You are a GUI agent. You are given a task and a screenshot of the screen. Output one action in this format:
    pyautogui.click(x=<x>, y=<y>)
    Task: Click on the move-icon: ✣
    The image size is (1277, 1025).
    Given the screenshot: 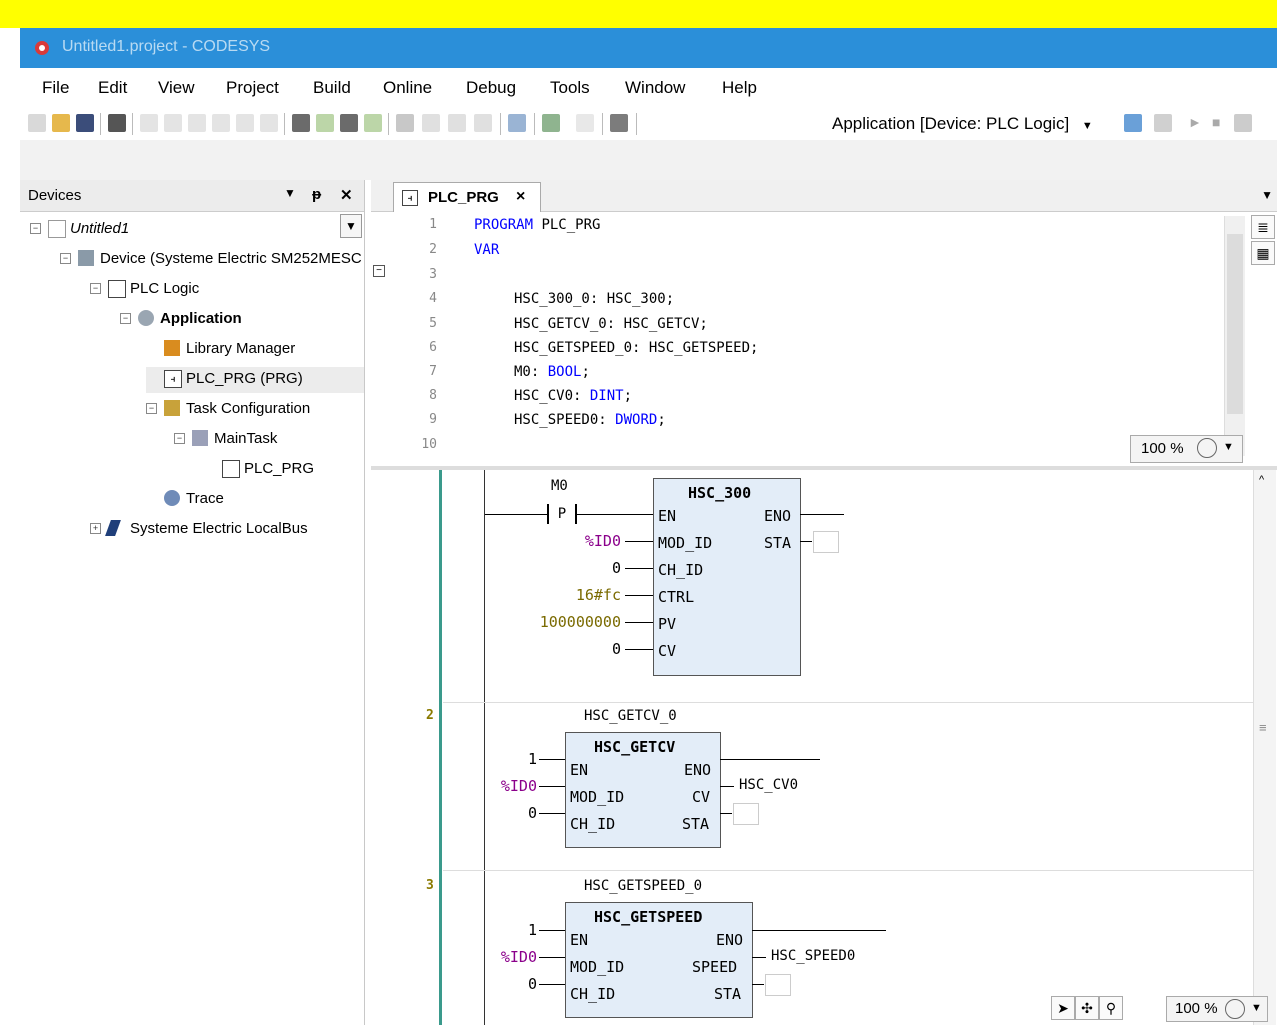 What is the action you would take?
    pyautogui.click(x=1087, y=1008)
    